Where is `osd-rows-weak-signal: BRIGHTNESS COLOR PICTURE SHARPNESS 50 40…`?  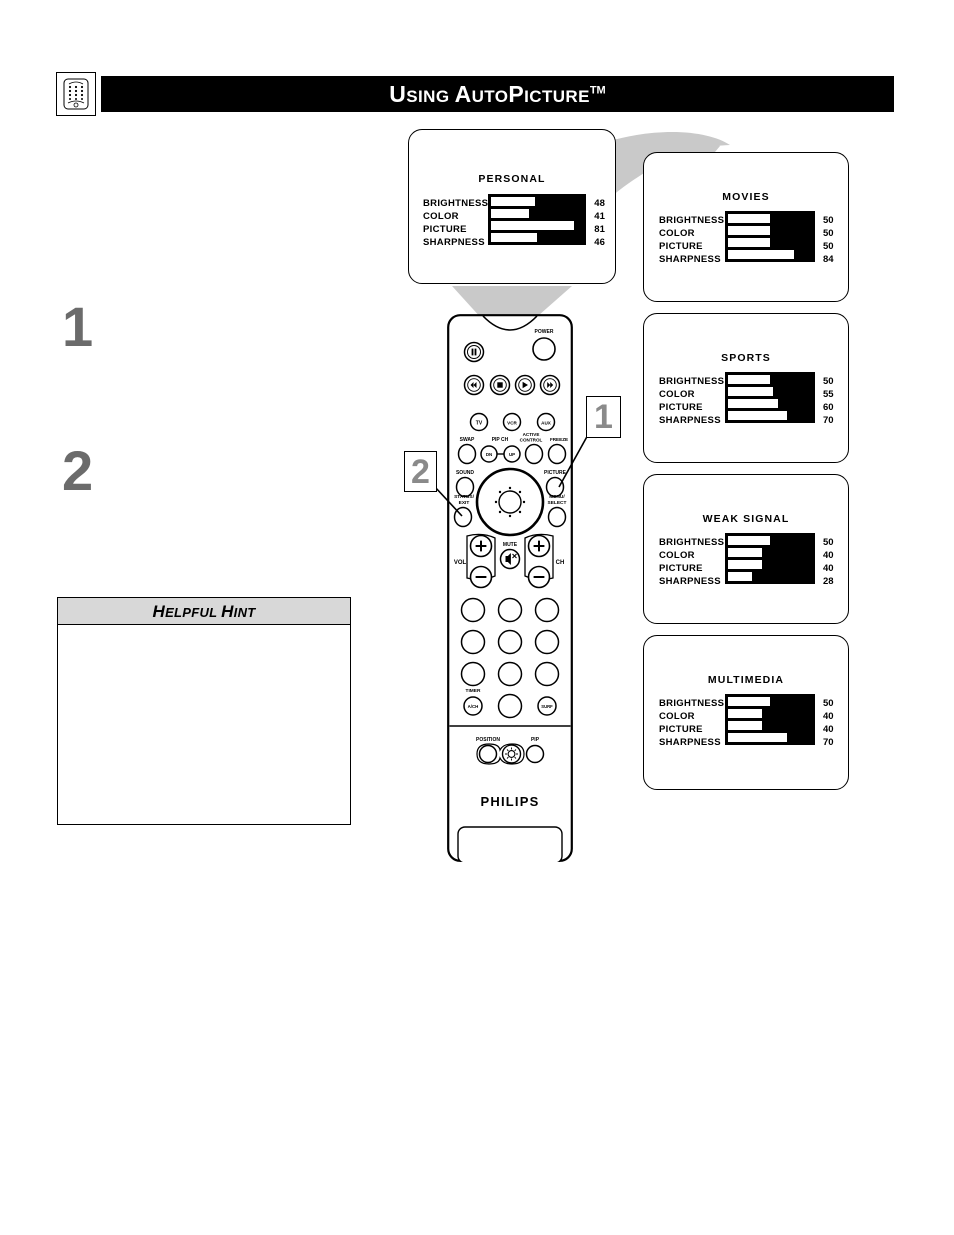 osd-rows-weak-signal: BRIGHTNESS COLOR PICTURE SHARPNESS 50 40… is located at coordinates (746, 560).